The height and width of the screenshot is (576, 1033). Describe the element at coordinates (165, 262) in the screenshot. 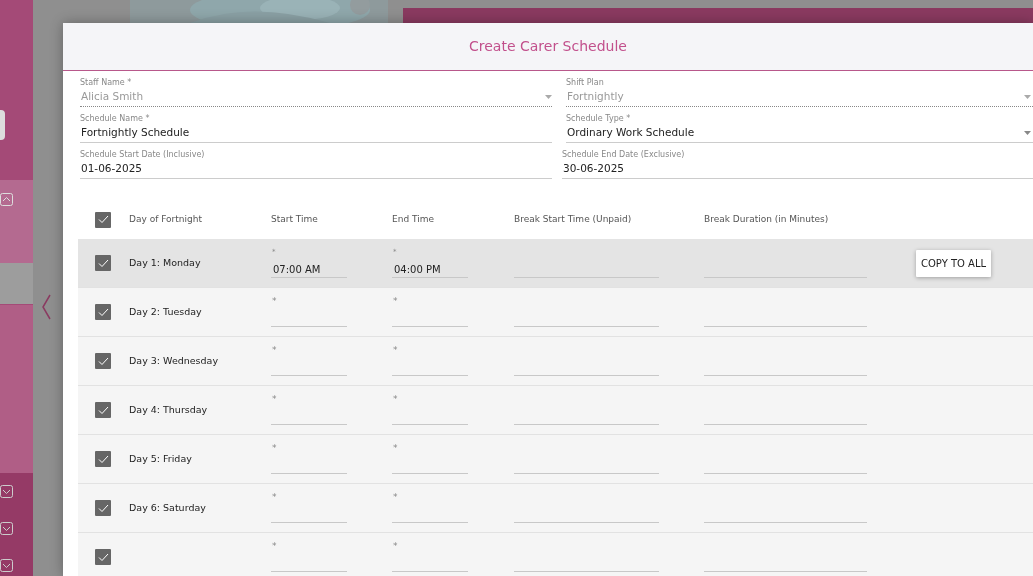

I see `day-label: Day 1: Monday` at that location.